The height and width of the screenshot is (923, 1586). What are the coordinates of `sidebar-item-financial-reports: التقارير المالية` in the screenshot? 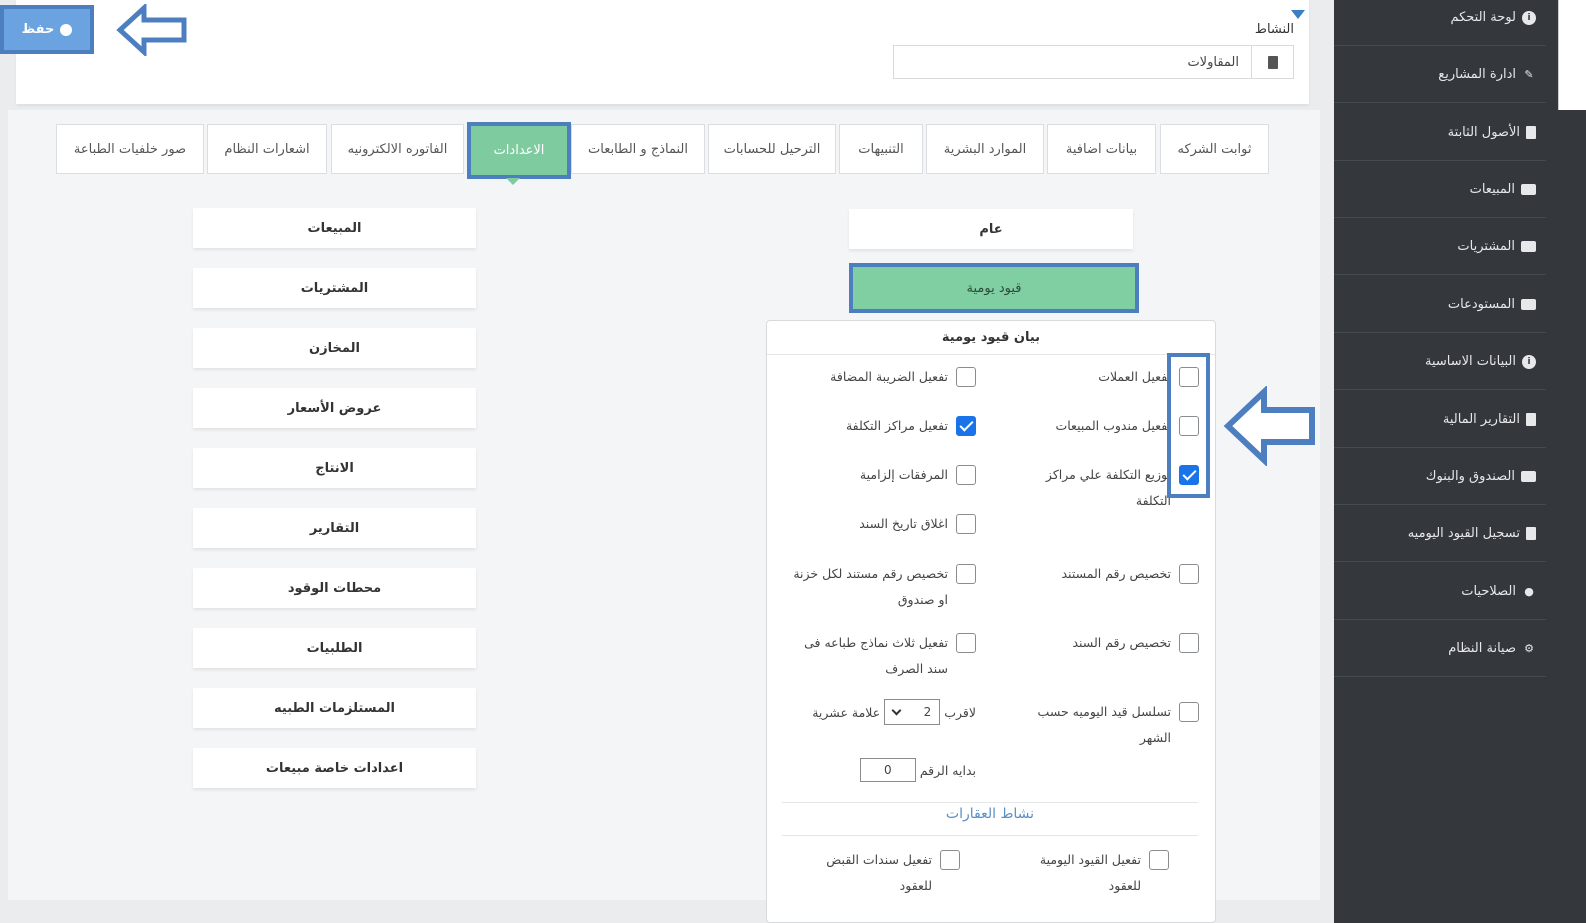 It's located at (1440, 420).